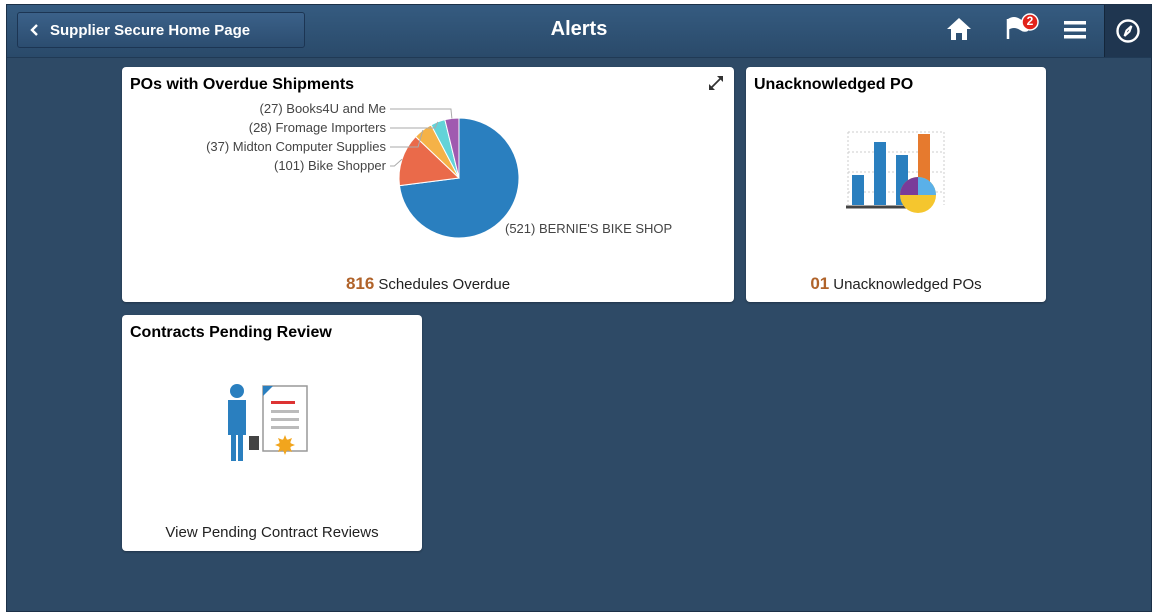 The image size is (1153, 613). What do you see at coordinates (272, 532) in the screenshot?
I see `view-pending-contract-reviews-link: View Pending Contract Reviews` at bounding box center [272, 532].